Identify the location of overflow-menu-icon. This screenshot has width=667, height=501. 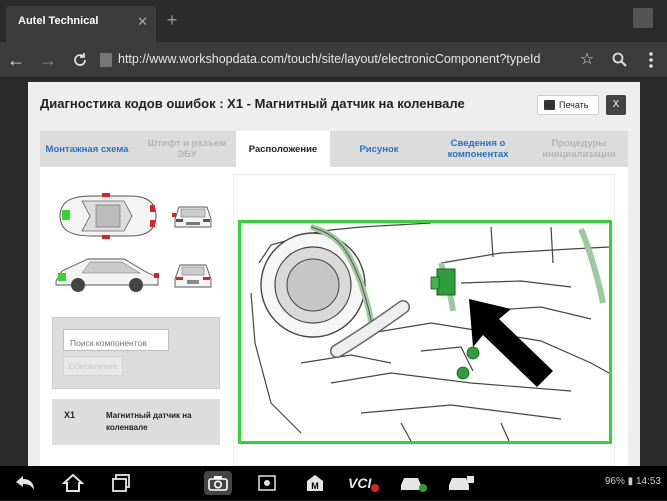
(651, 60).